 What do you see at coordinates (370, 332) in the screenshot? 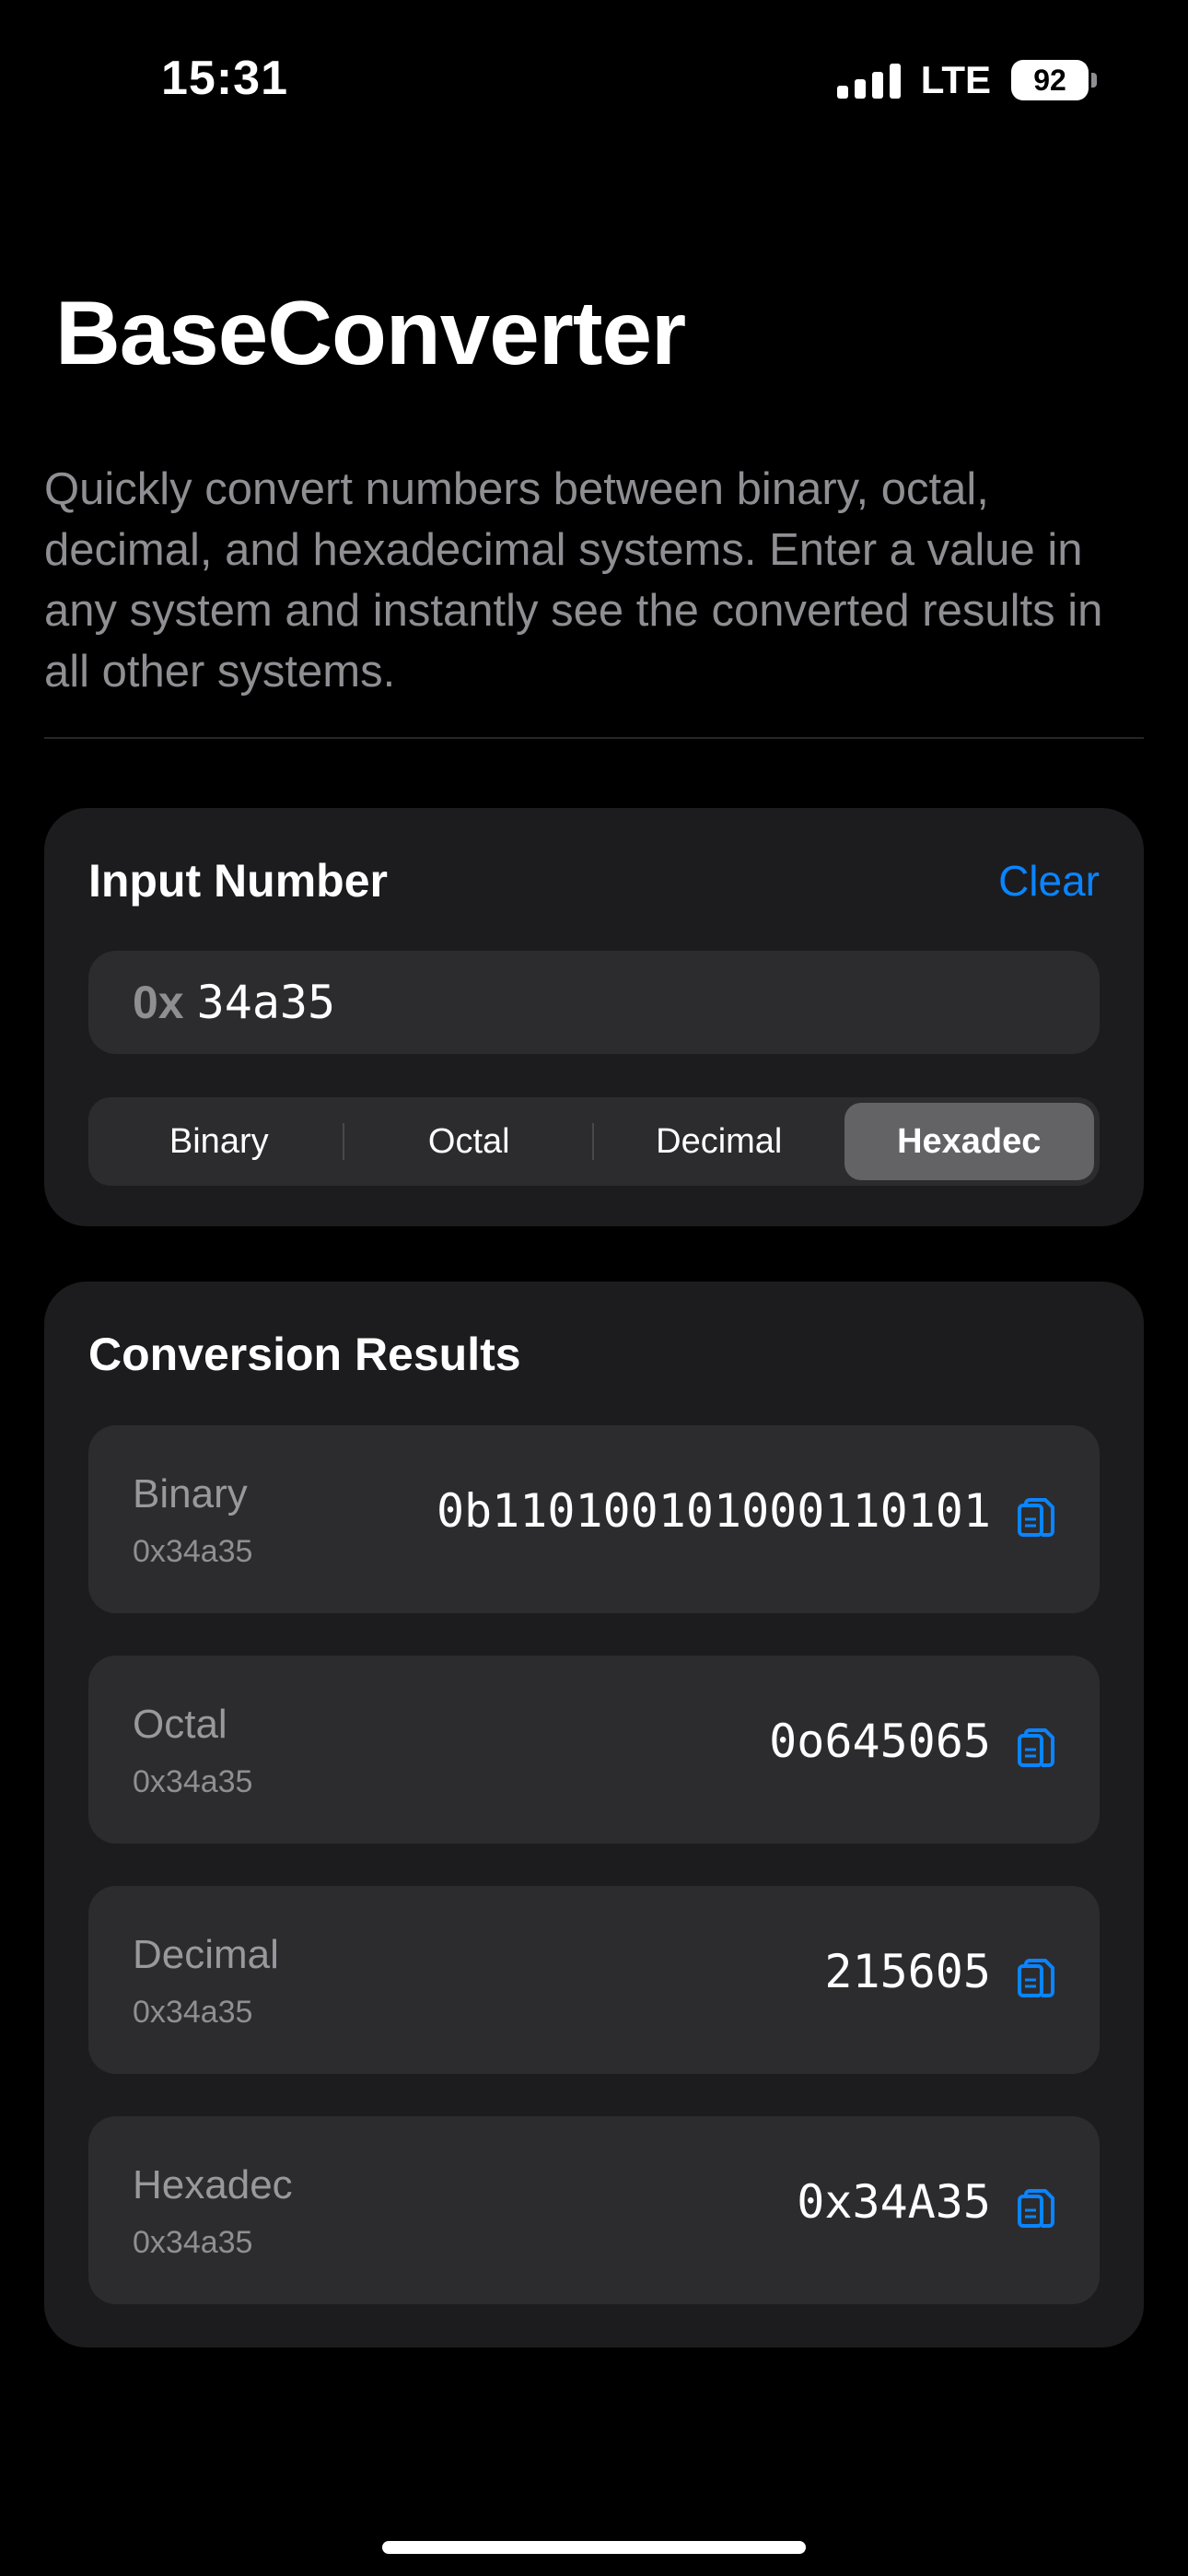
I see `app-title: BaseConverter` at bounding box center [370, 332].